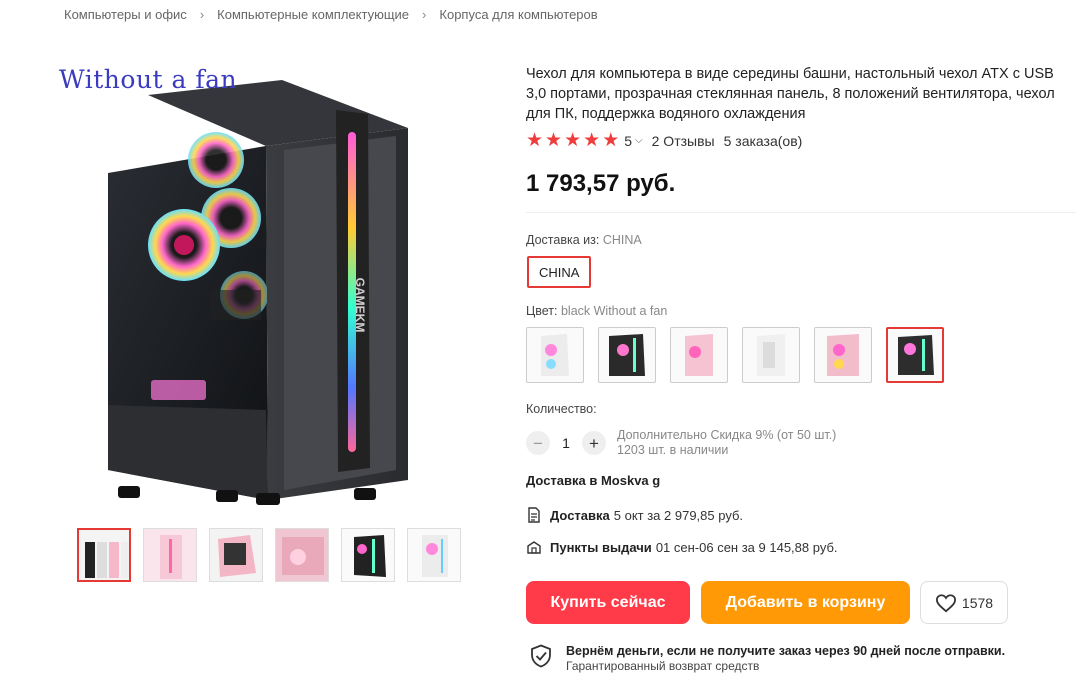  Describe the element at coordinates (269, 555) in the screenshot. I see `thumbnail-strip` at that location.